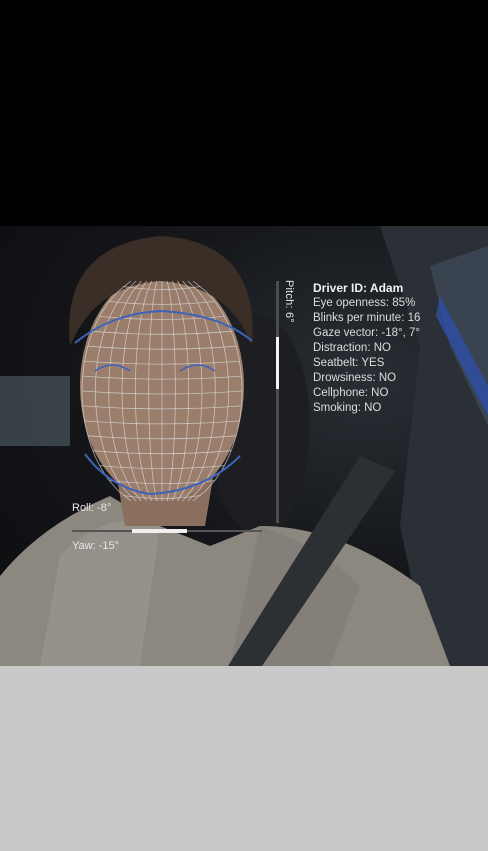 This screenshot has height=851, width=488. What do you see at coordinates (35, 411) in the screenshot?
I see `rear-window` at bounding box center [35, 411].